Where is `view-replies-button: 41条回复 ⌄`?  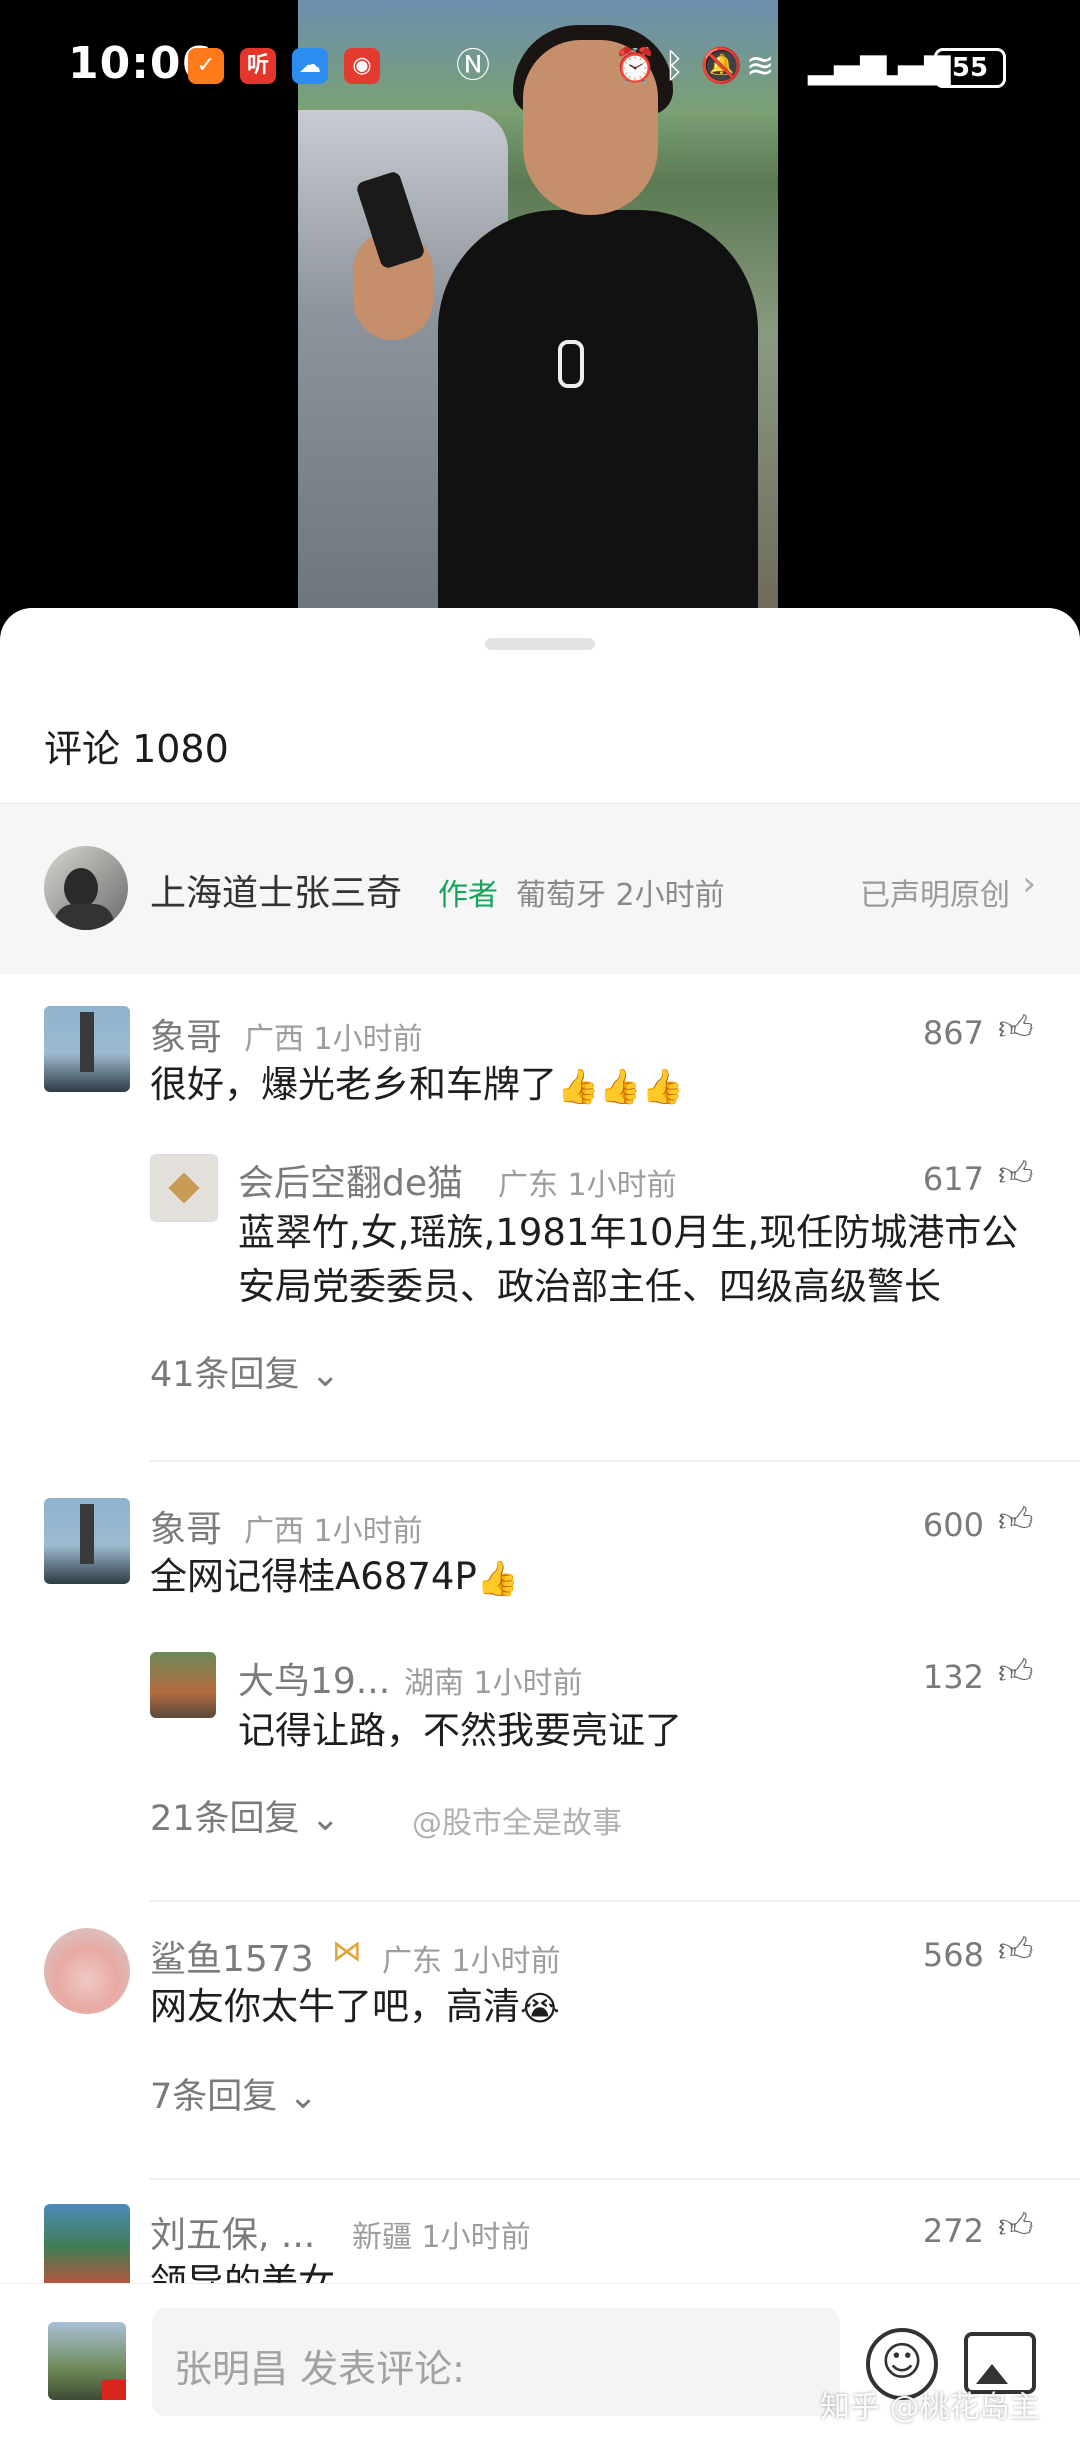
view-replies-button: 41条回复 ⌄ is located at coordinates (245, 1371).